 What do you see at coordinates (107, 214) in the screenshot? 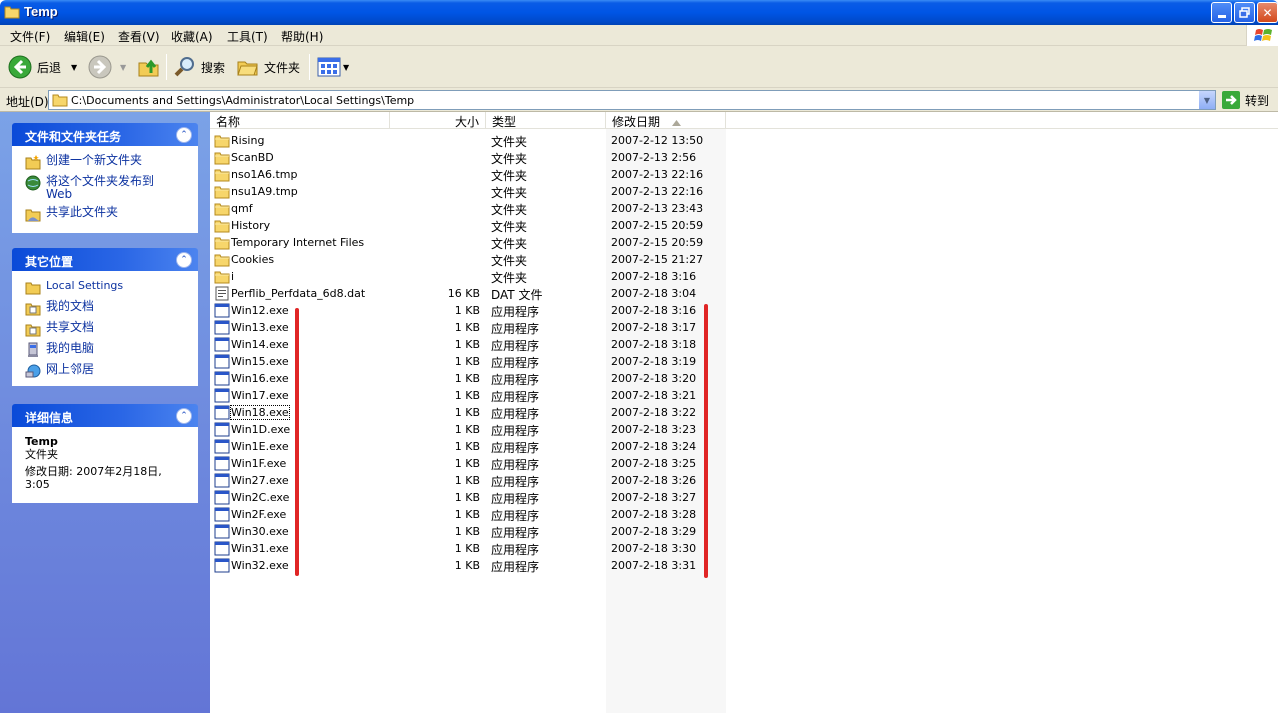
I see `task-share-folder: 共享此文件夹` at bounding box center [107, 214].